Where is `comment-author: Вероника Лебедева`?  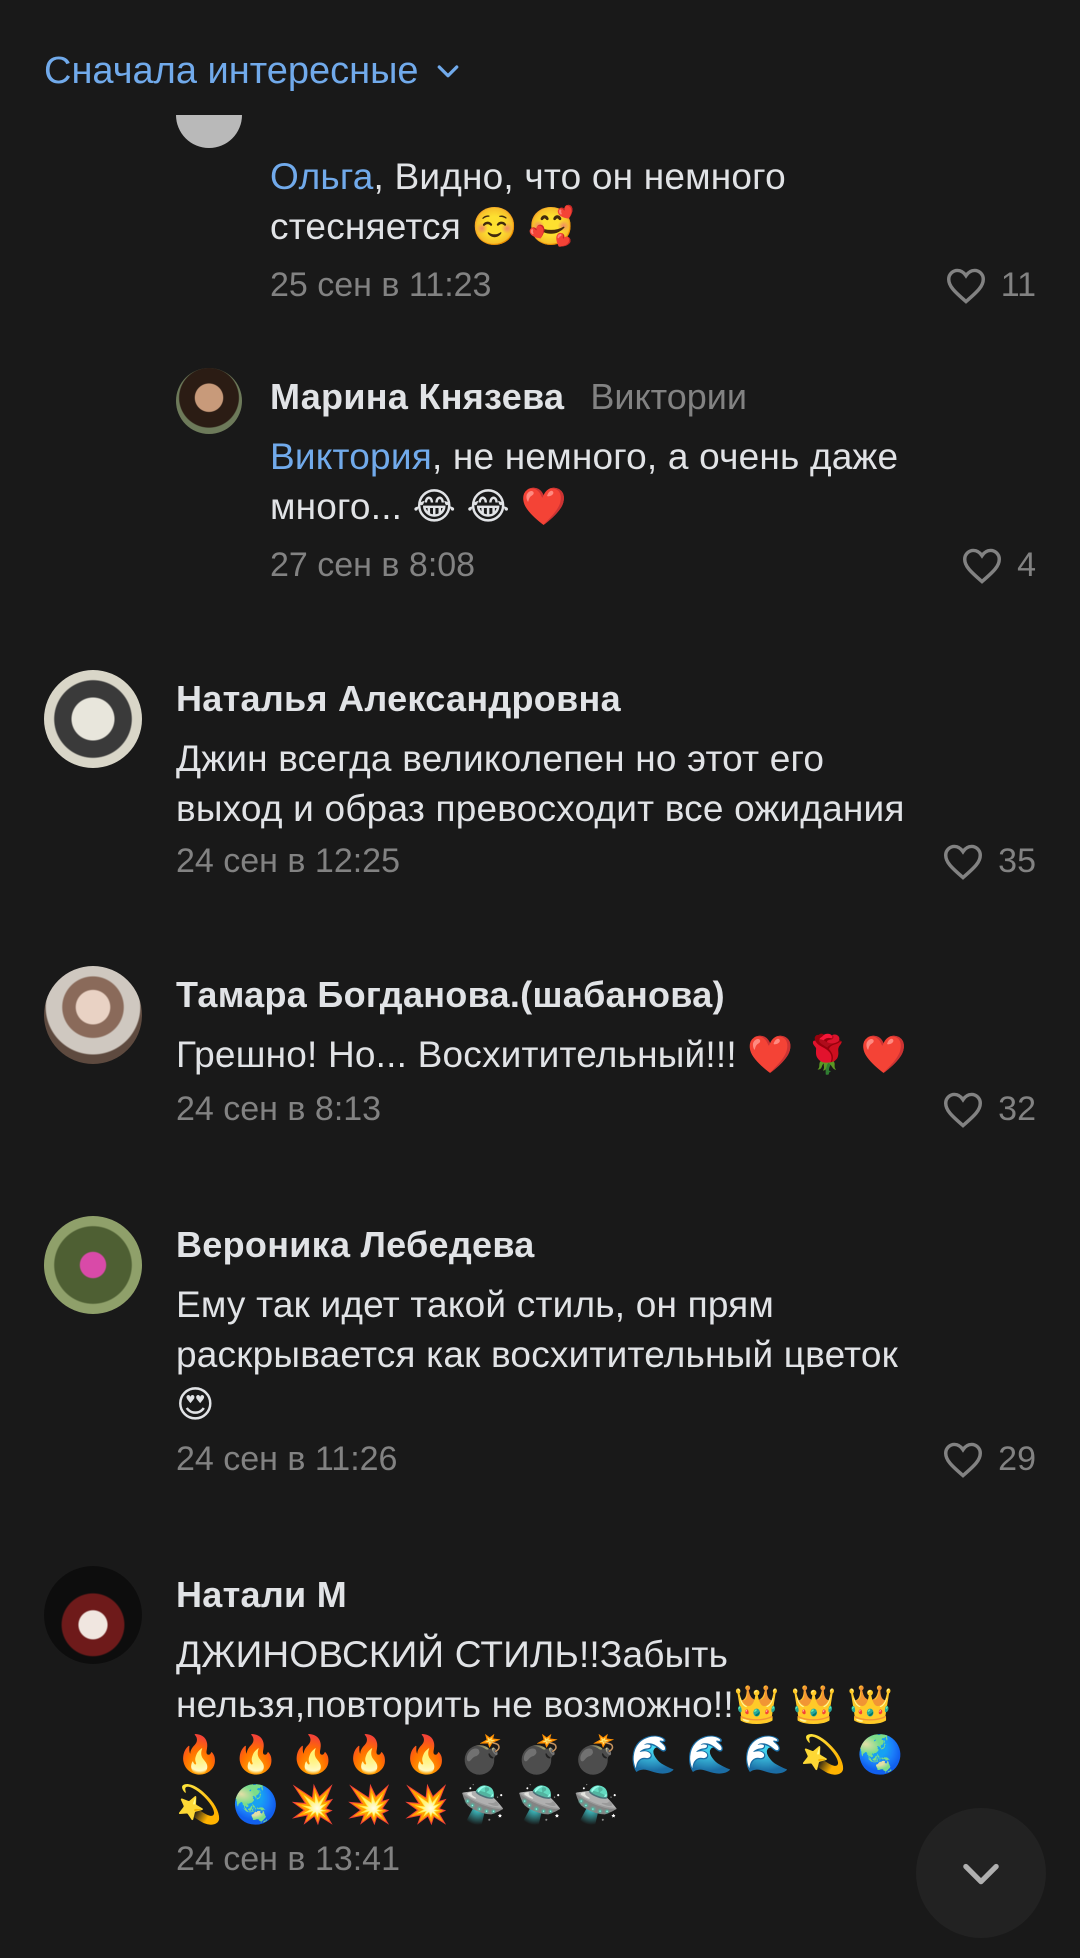
comment-author: Вероника Лебедева is located at coordinates (355, 1245).